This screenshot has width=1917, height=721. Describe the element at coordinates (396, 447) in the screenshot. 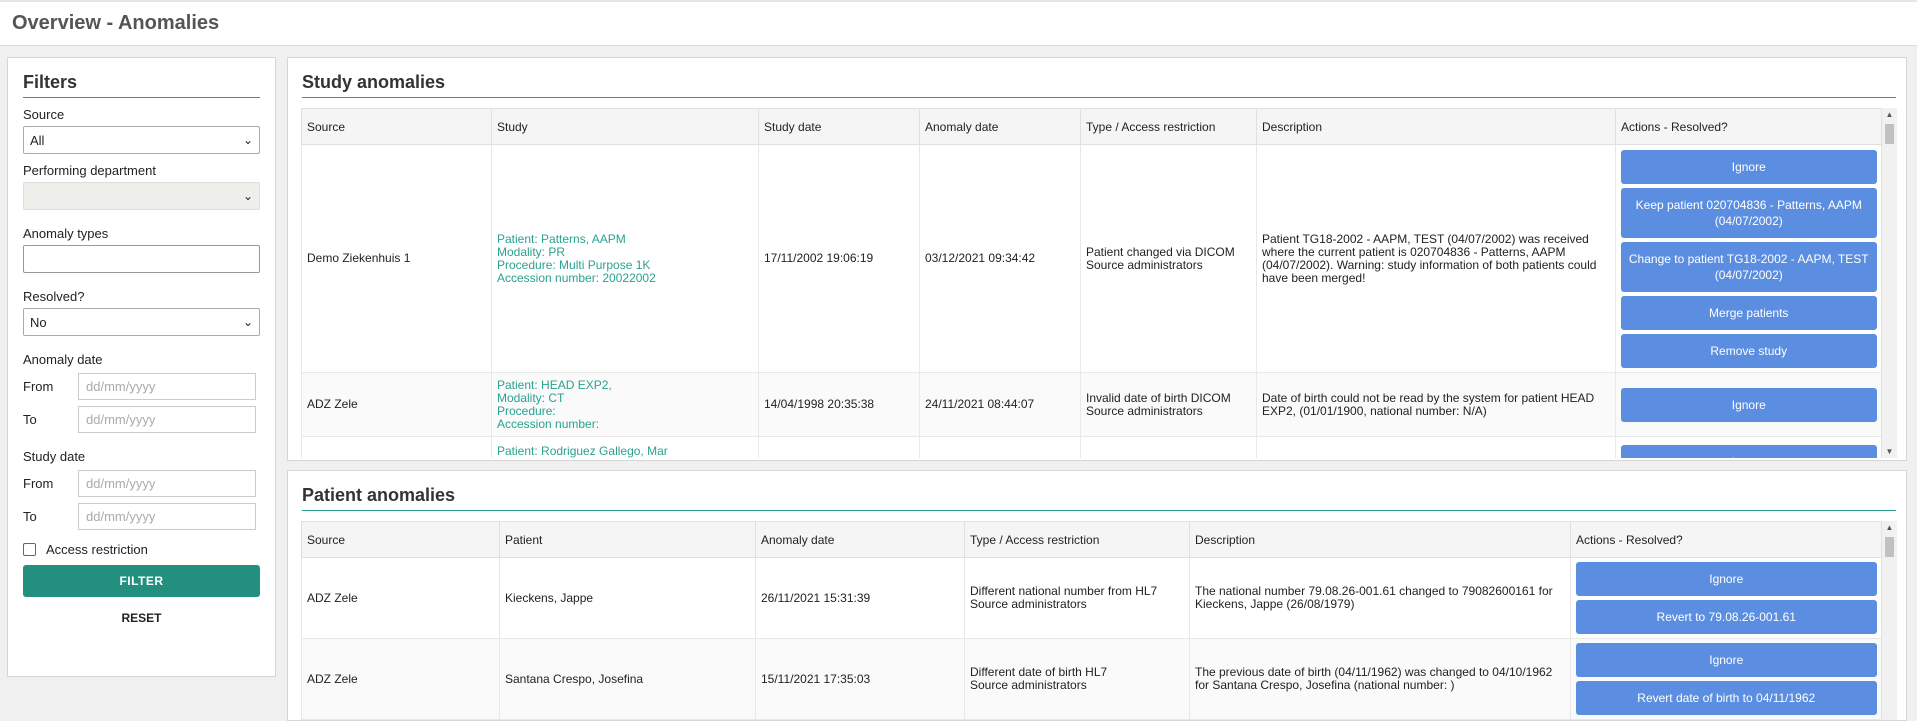

I see `source-cell` at that location.